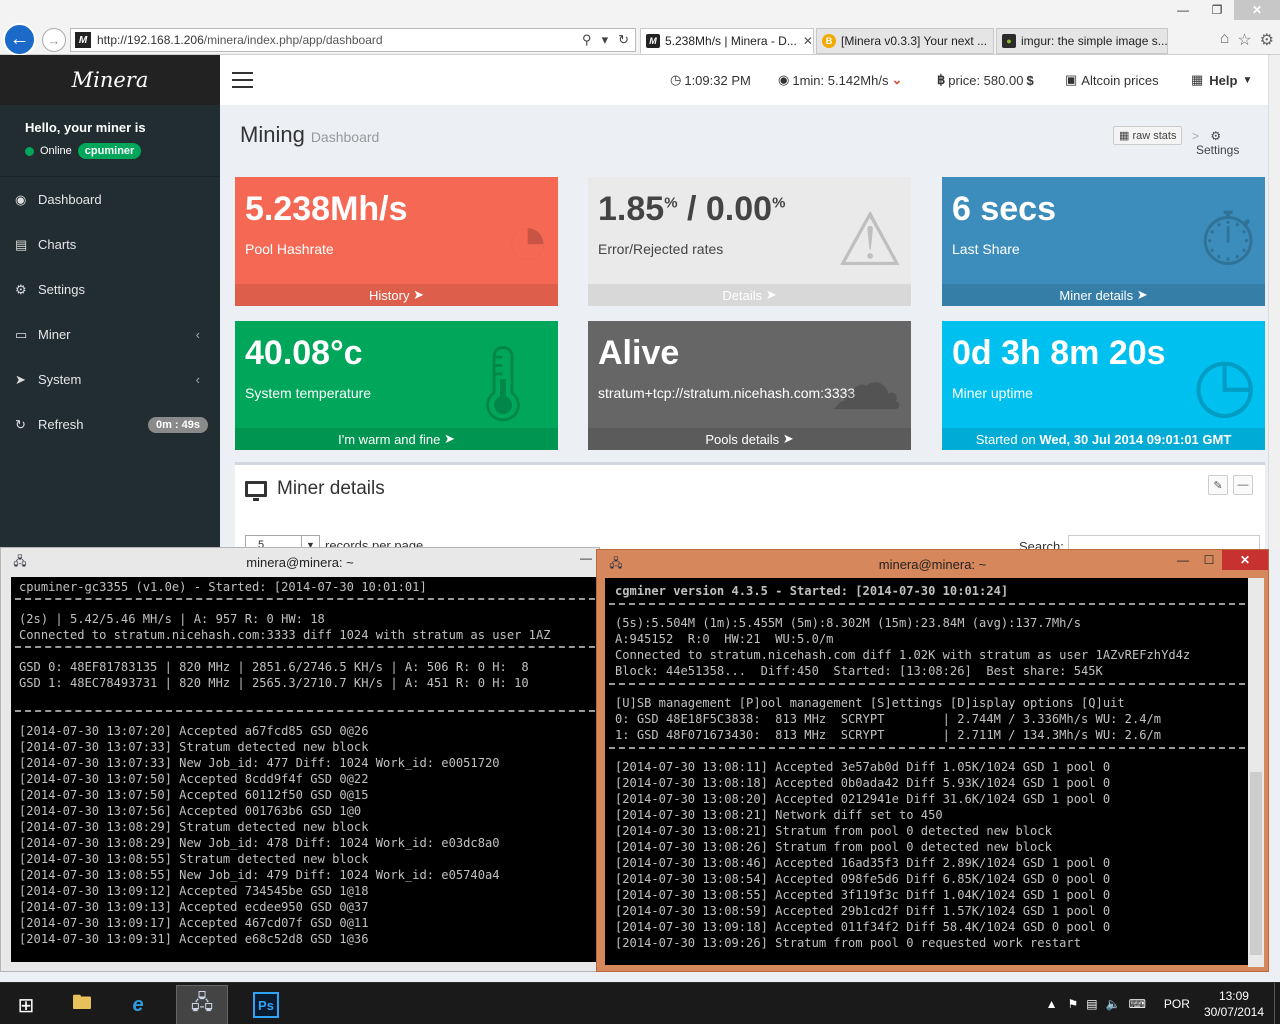 This screenshot has width=1280, height=1024. I want to click on sidebar-item-settings: ⚙ Settings, so click(110, 289).